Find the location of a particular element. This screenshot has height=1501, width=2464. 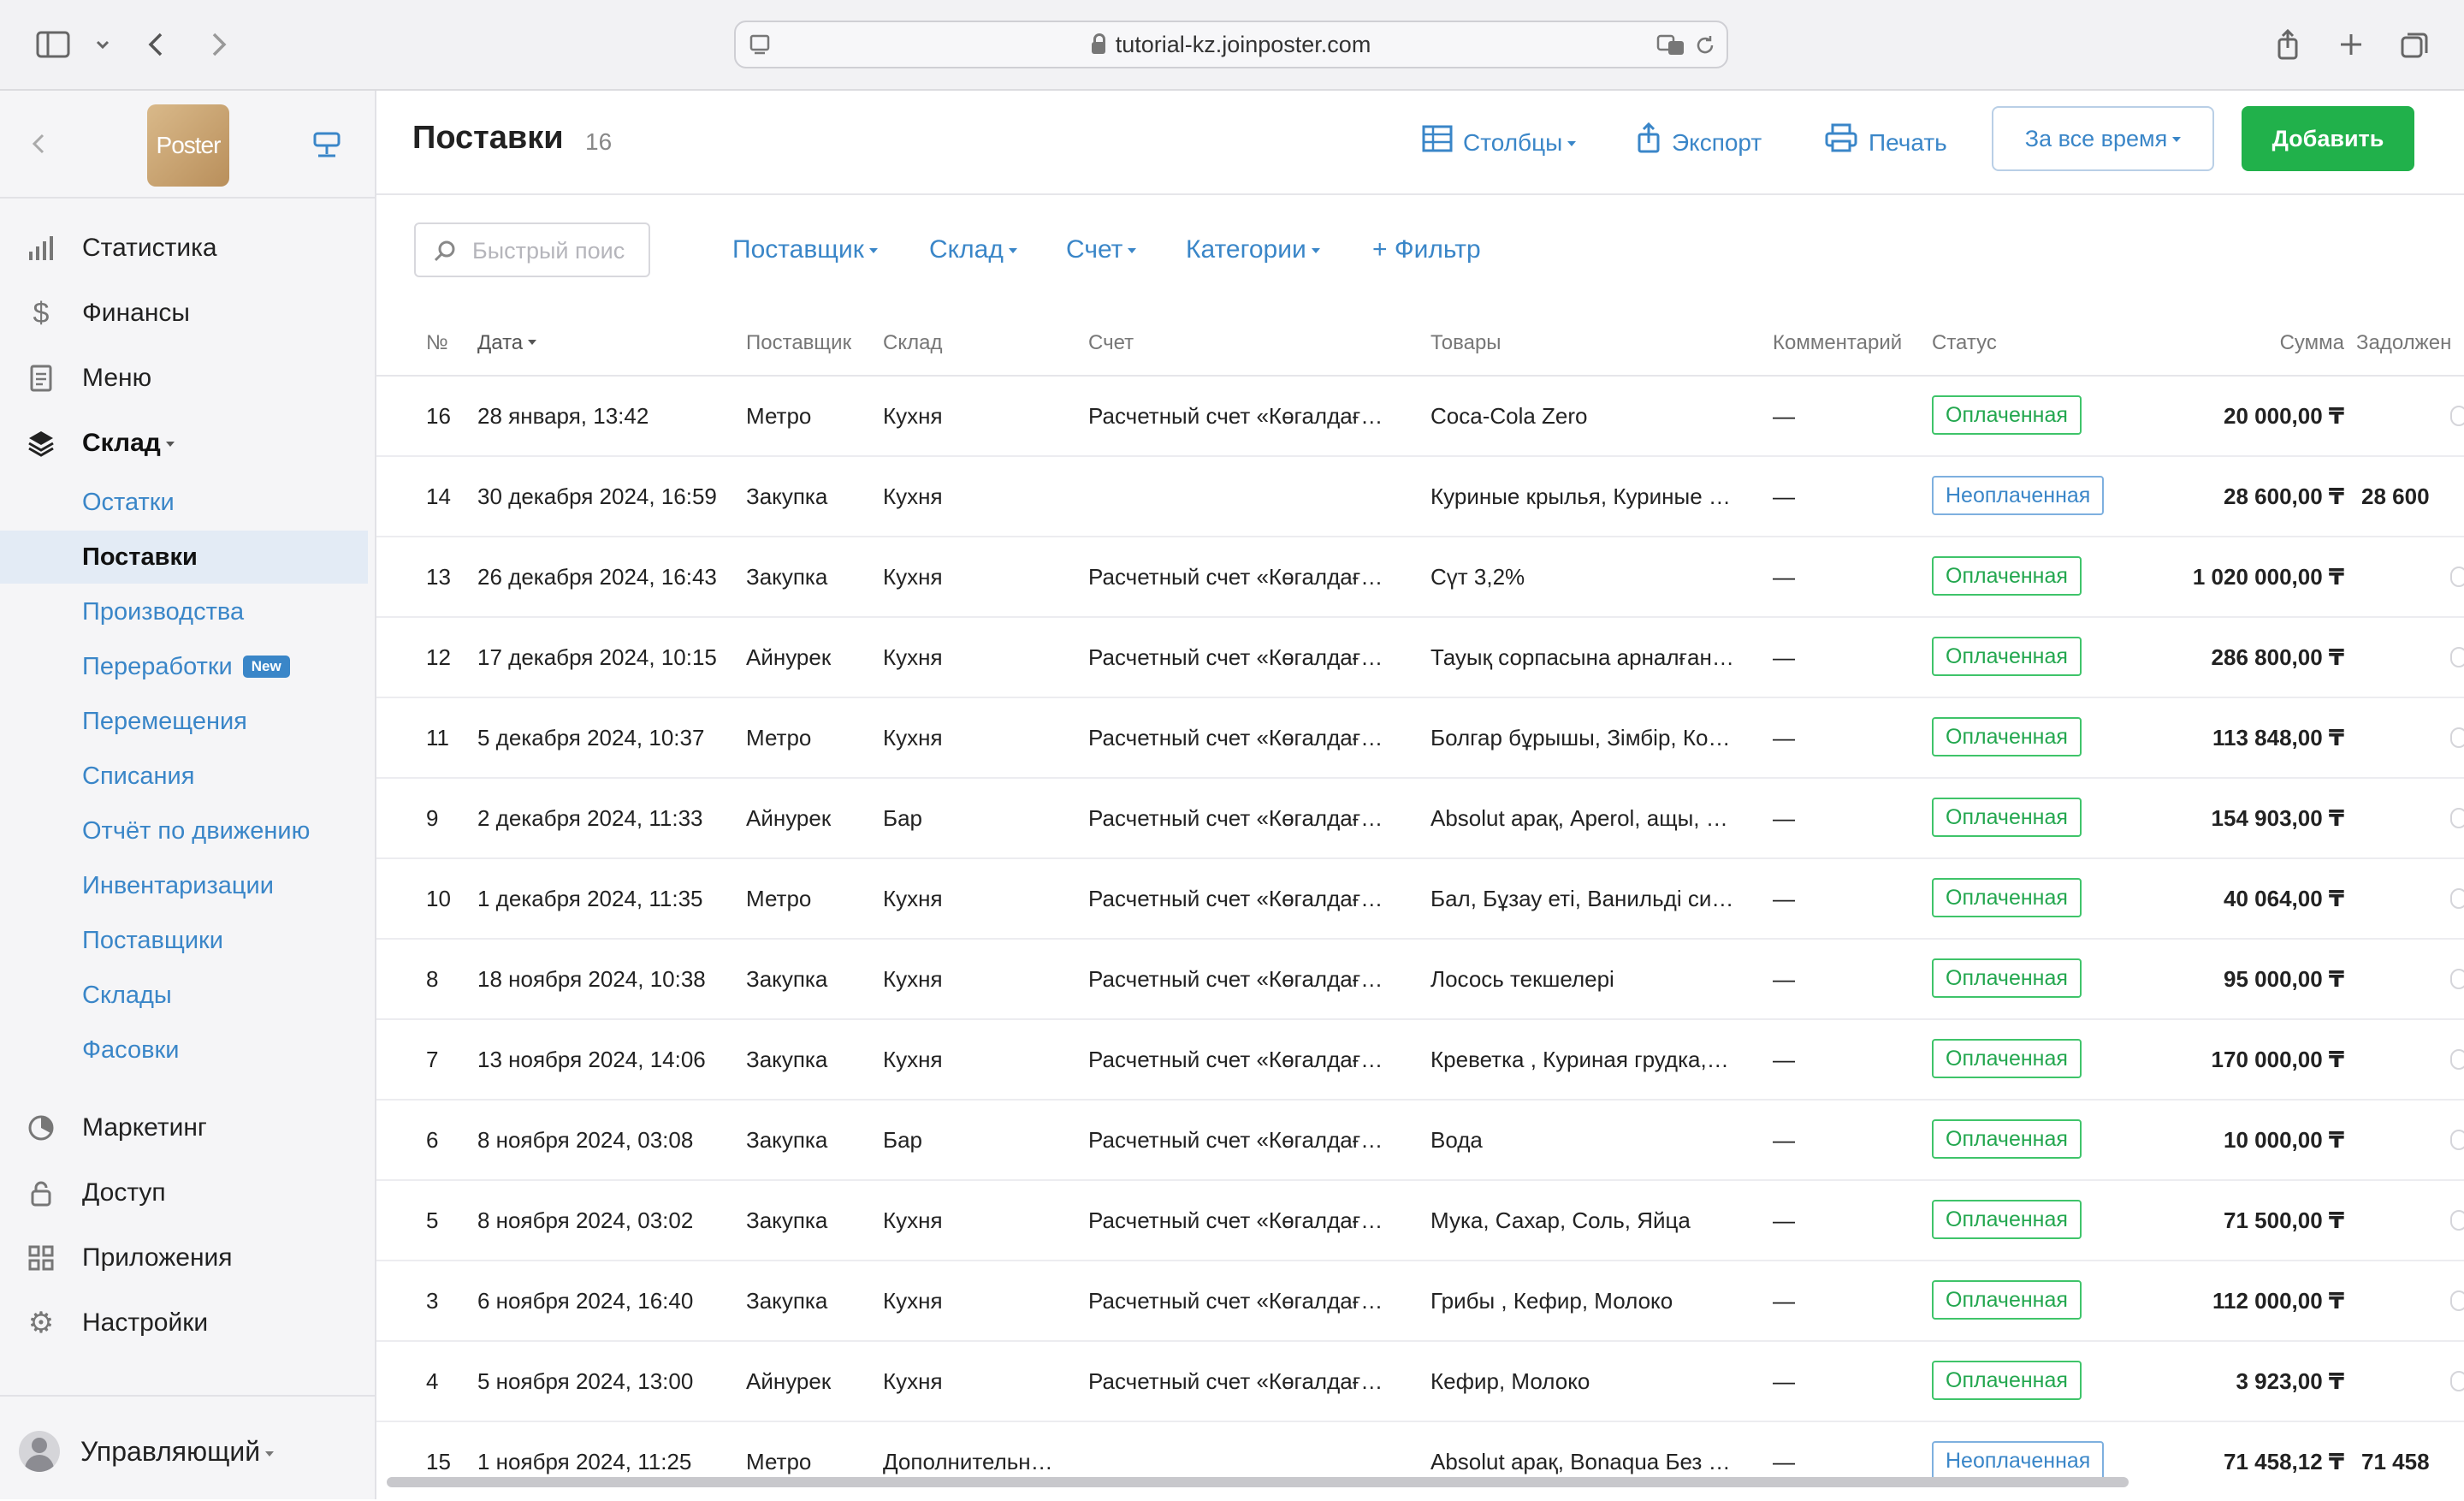

filter-categories: Категории is located at coordinates (1253, 250).